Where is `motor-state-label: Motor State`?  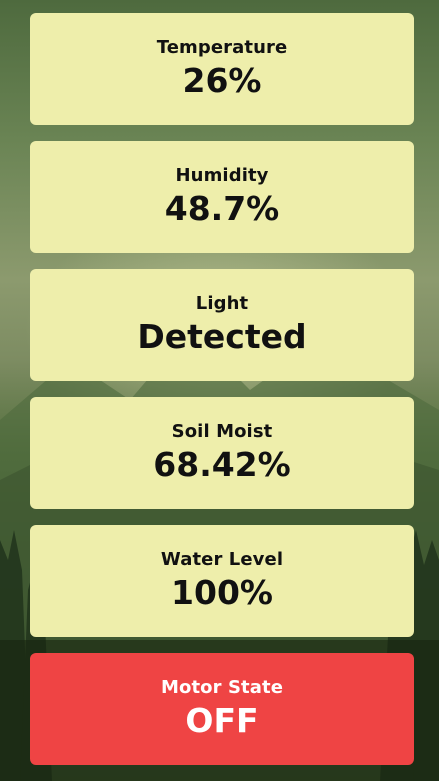
motor-state-label: Motor State is located at coordinates (222, 687).